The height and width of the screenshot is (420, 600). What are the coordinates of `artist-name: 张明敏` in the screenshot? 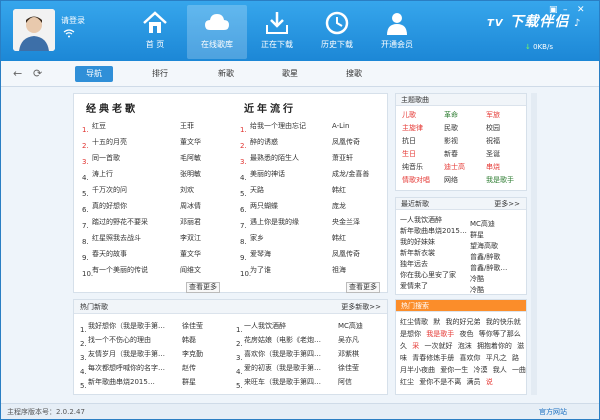 It's located at (204, 174).